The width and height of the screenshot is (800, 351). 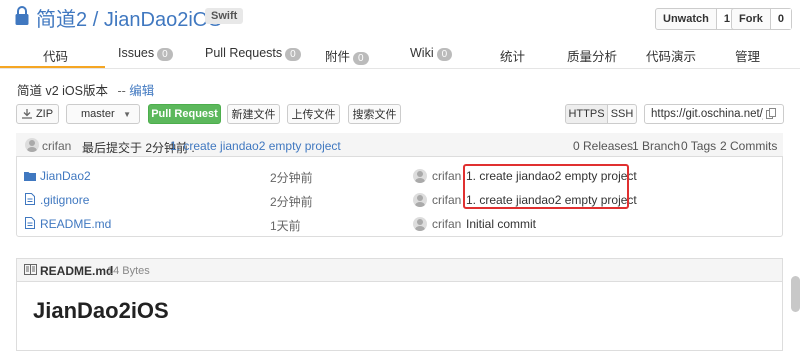 What do you see at coordinates (698, 146) in the screenshot?
I see `tags-link: 0 Tags` at bounding box center [698, 146].